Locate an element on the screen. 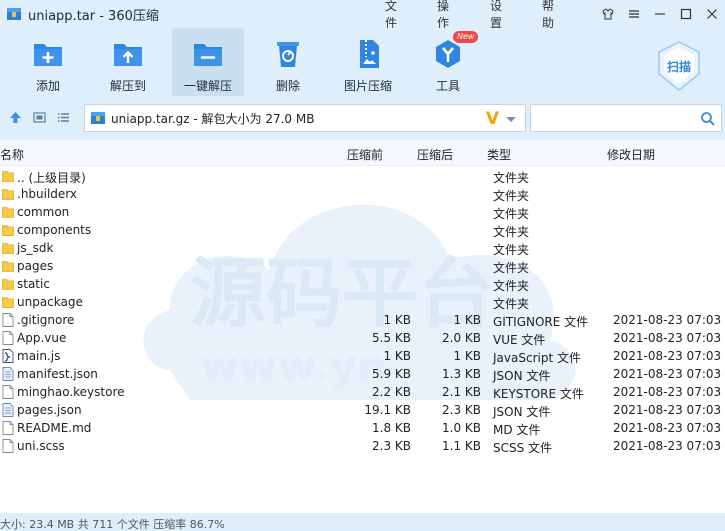 This screenshot has width=725, height=531. file-row: common 文件夹 is located at coordinates (362, 212).